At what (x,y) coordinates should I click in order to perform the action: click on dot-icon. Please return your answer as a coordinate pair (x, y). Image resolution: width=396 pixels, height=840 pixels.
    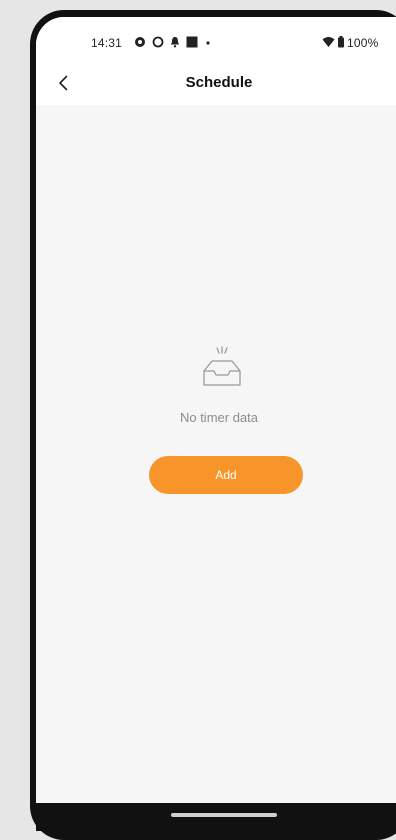
    Looking at the image, I should click on (208, 43).